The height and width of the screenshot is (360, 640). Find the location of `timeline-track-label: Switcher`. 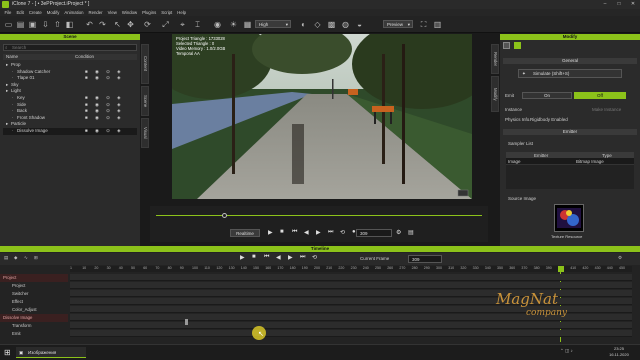

timeline-track-label: Switcher is located at coordinates (34, 294).